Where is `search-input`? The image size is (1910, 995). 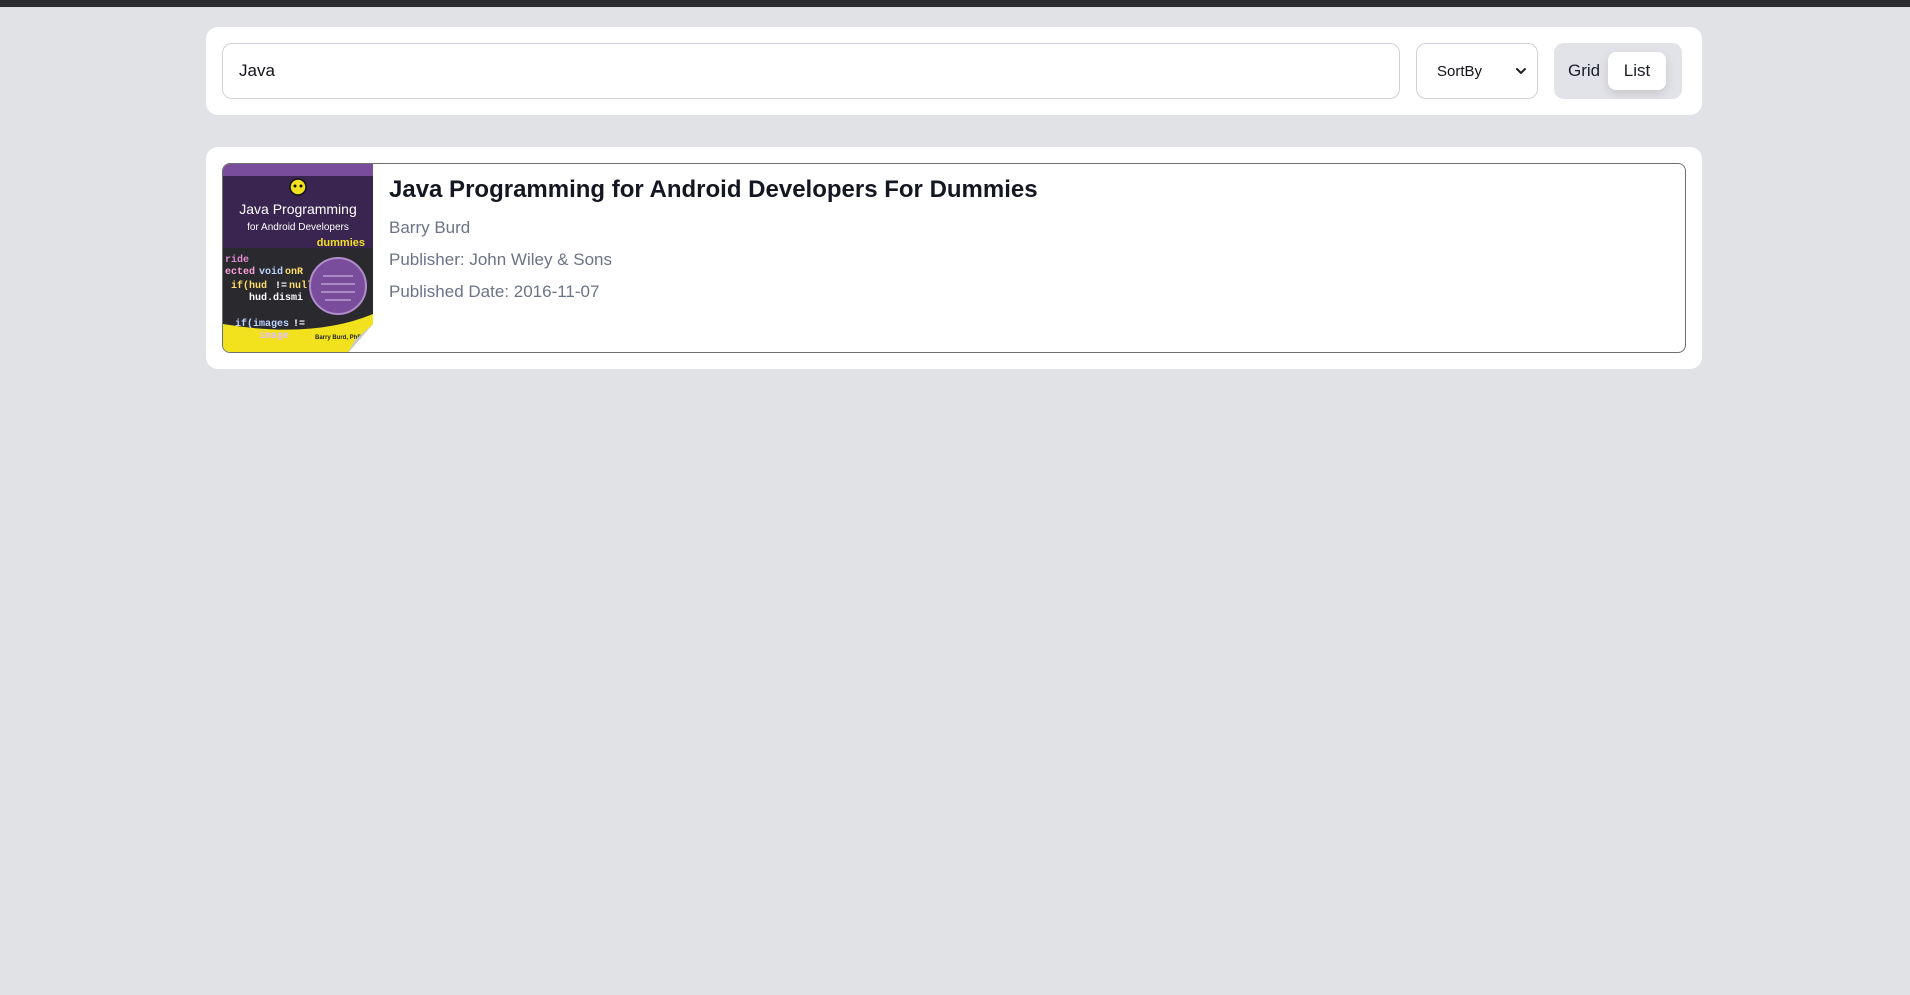
search-input is located at coordinates (811, 71).